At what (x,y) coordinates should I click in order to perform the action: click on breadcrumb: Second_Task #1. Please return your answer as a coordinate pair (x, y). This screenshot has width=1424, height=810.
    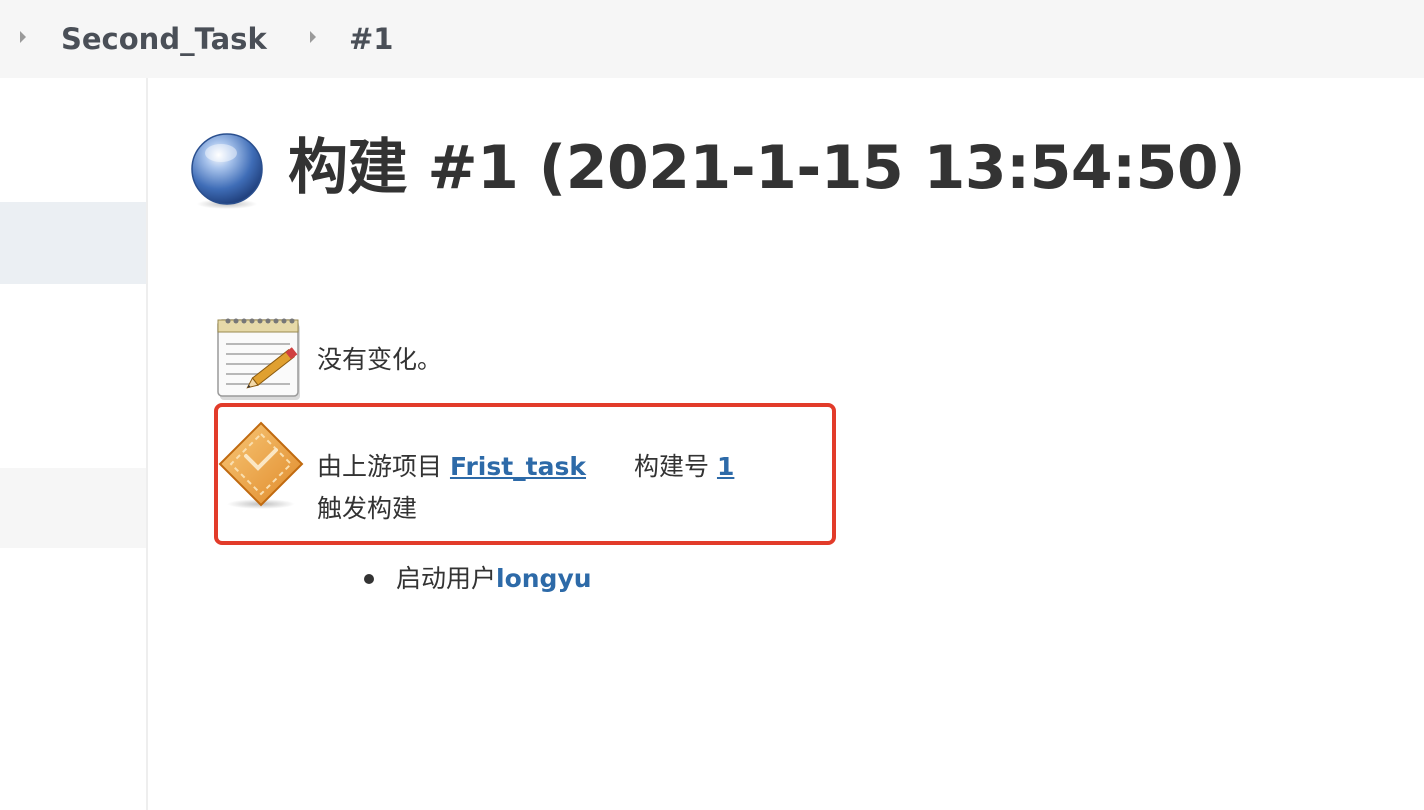
    Looking at the image, I should click on (712, 39).